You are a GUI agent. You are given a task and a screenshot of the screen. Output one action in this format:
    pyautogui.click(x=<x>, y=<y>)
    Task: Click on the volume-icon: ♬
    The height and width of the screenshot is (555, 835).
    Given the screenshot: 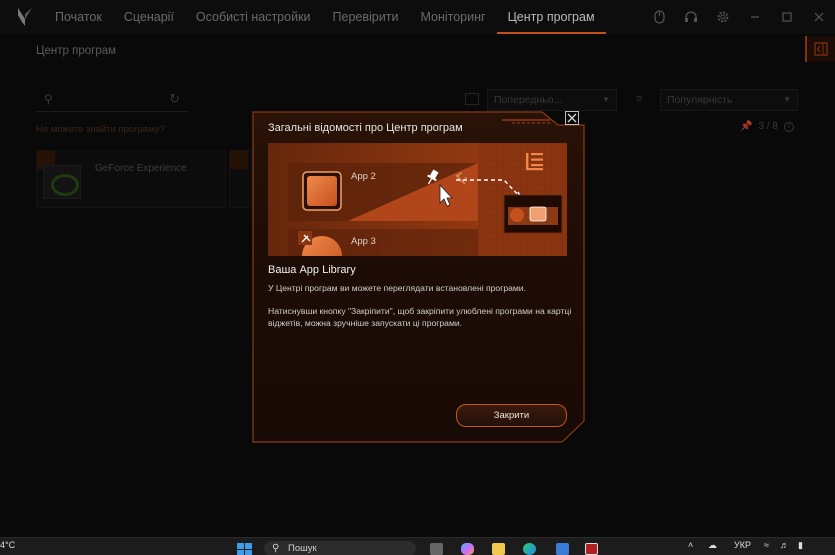 What is the action you would take?
    pyautogui.click(x=784, y=545)
    